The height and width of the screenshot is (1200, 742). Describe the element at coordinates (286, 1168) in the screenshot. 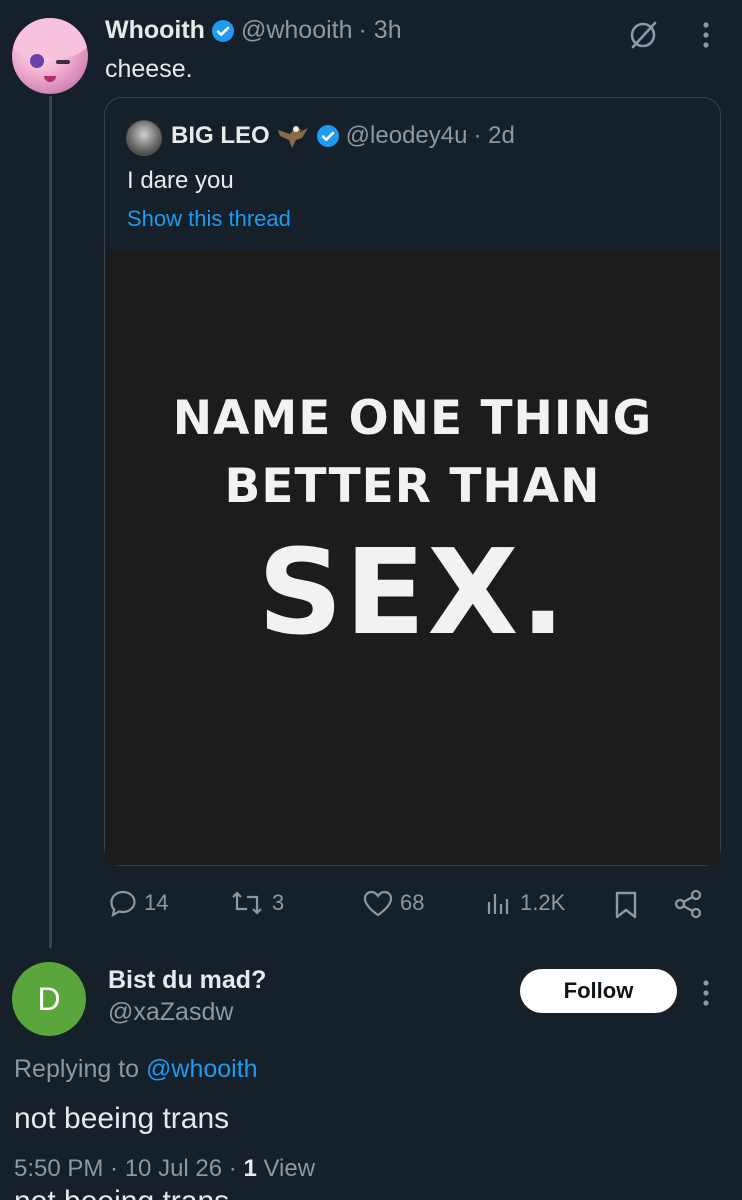

I see `reply-view-label: View` at that location.